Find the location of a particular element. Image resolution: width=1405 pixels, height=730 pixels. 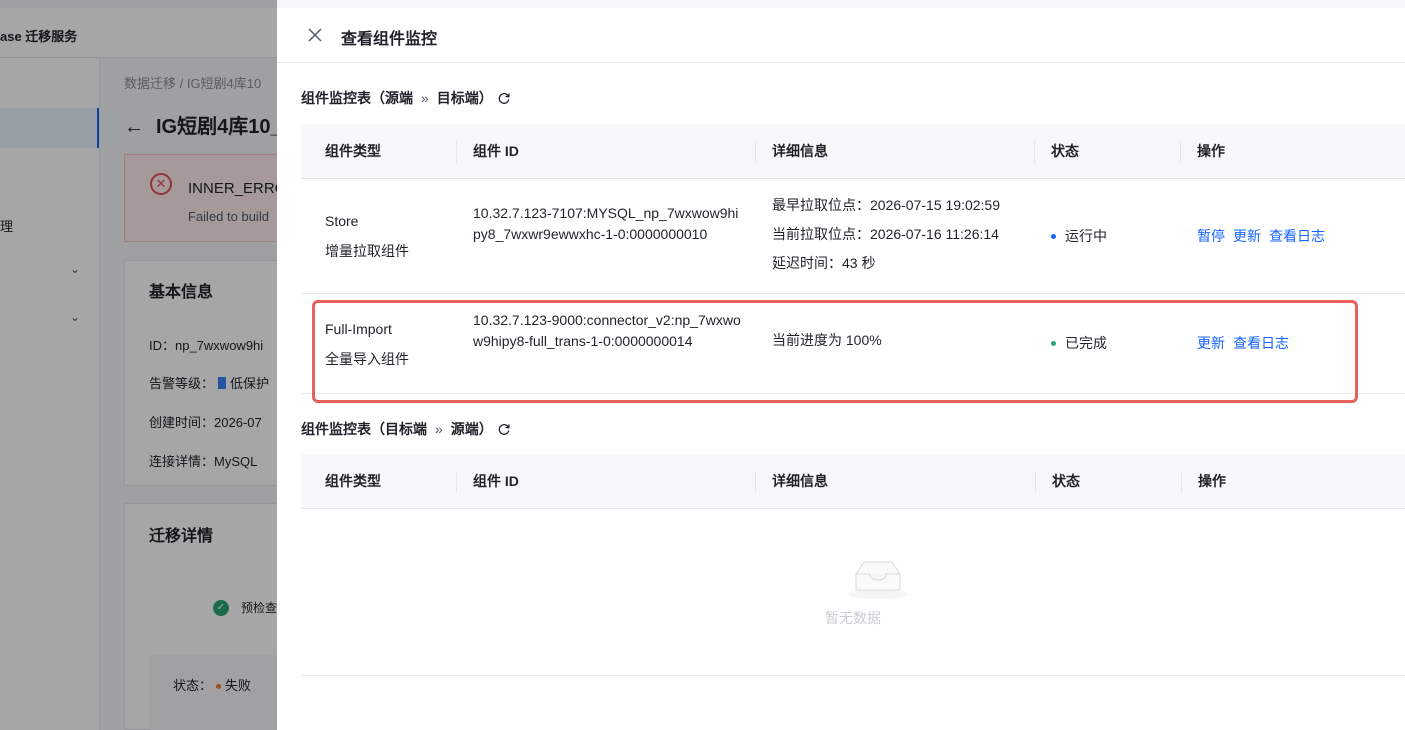

status-text: 运行中 is located at coordinates (1086, 236).